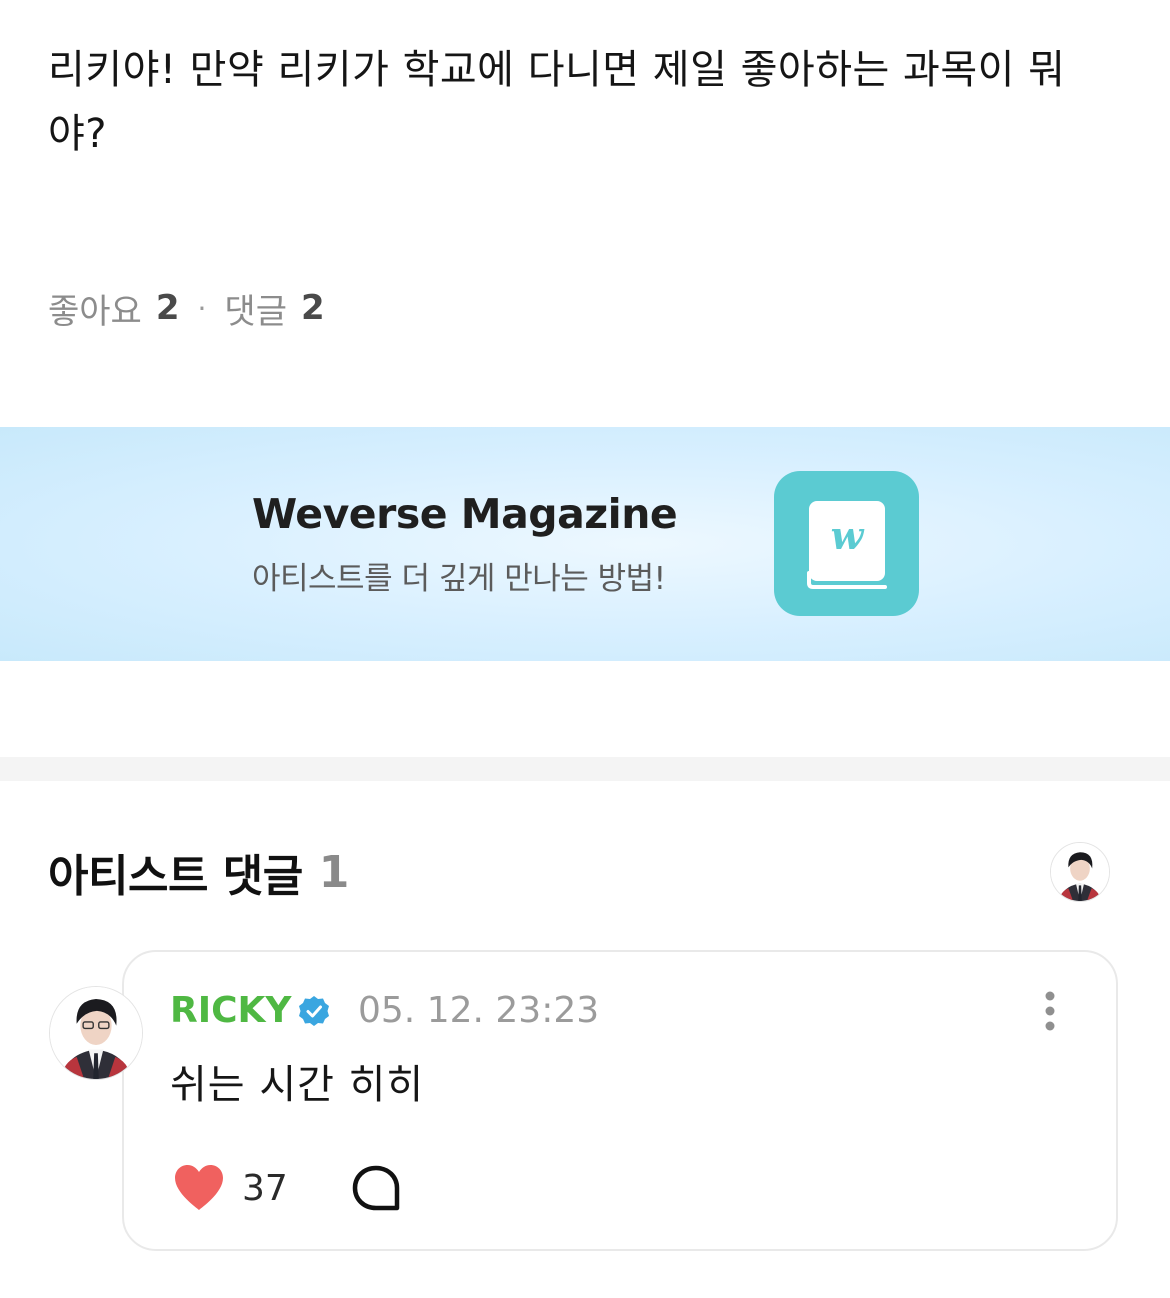  I want to click on post-stats: 좋아요 2 · 댓글 2, so click(186, 308).